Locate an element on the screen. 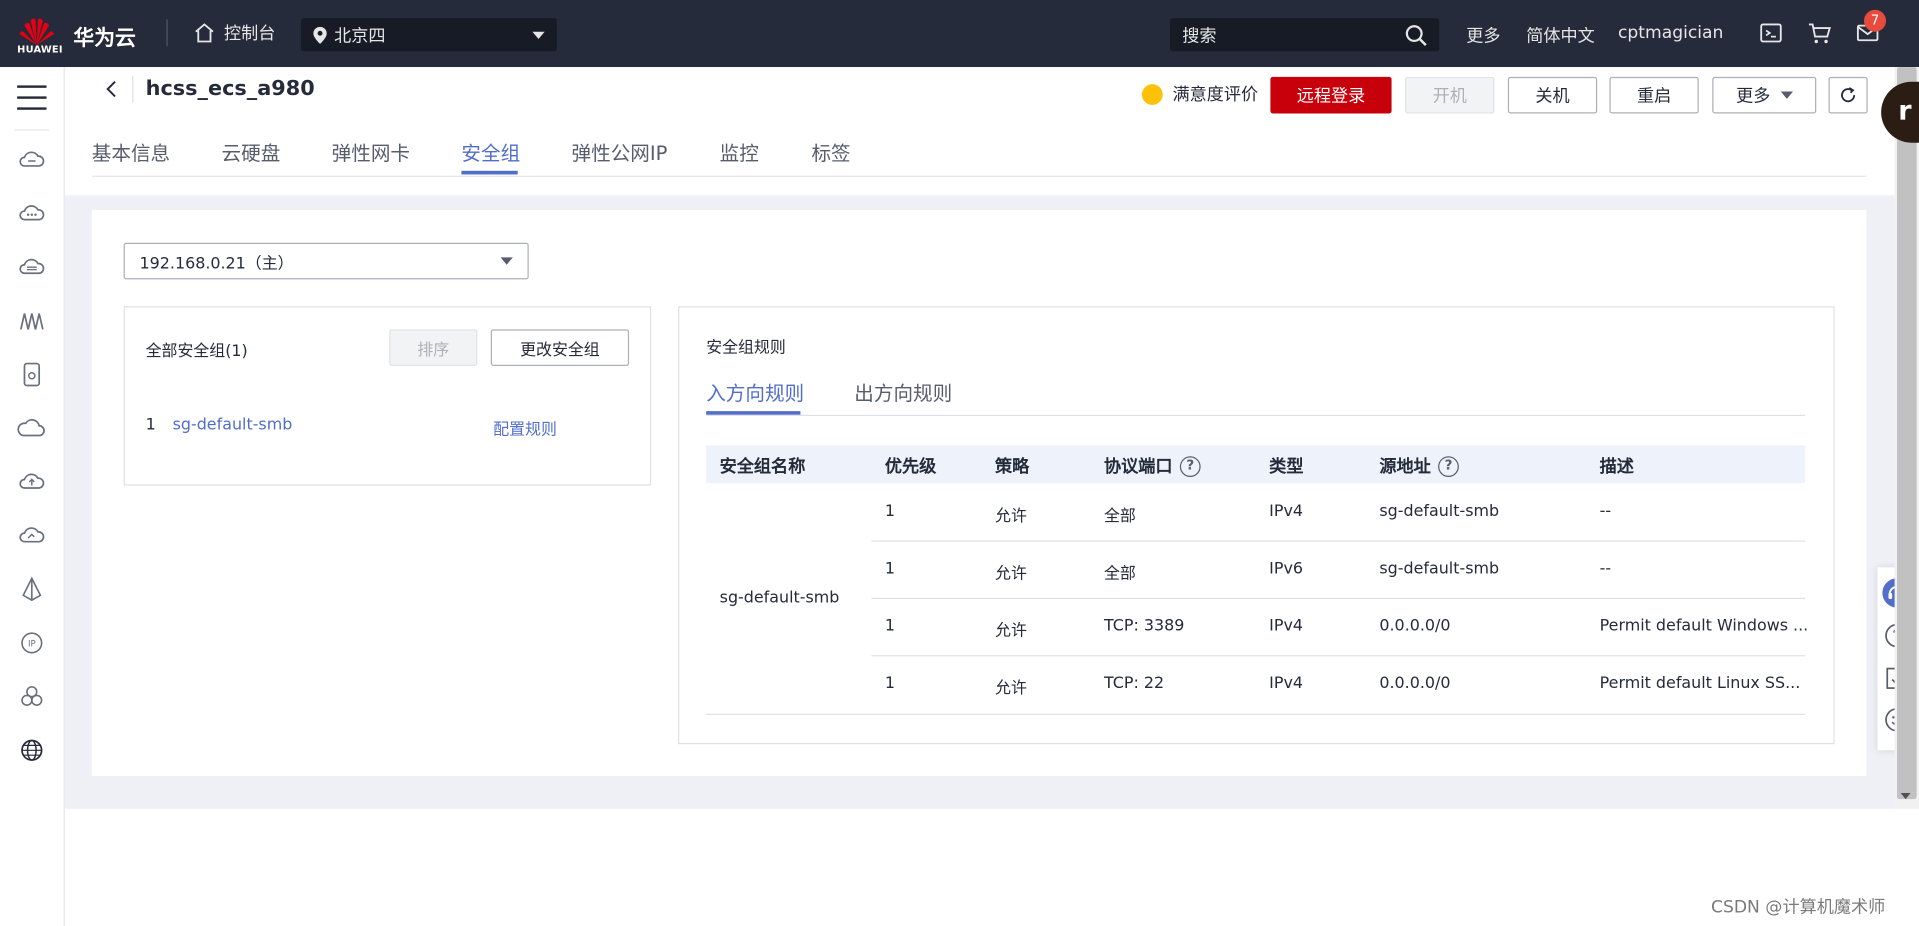  refresh-icon is located at coordinates (1848, 95).